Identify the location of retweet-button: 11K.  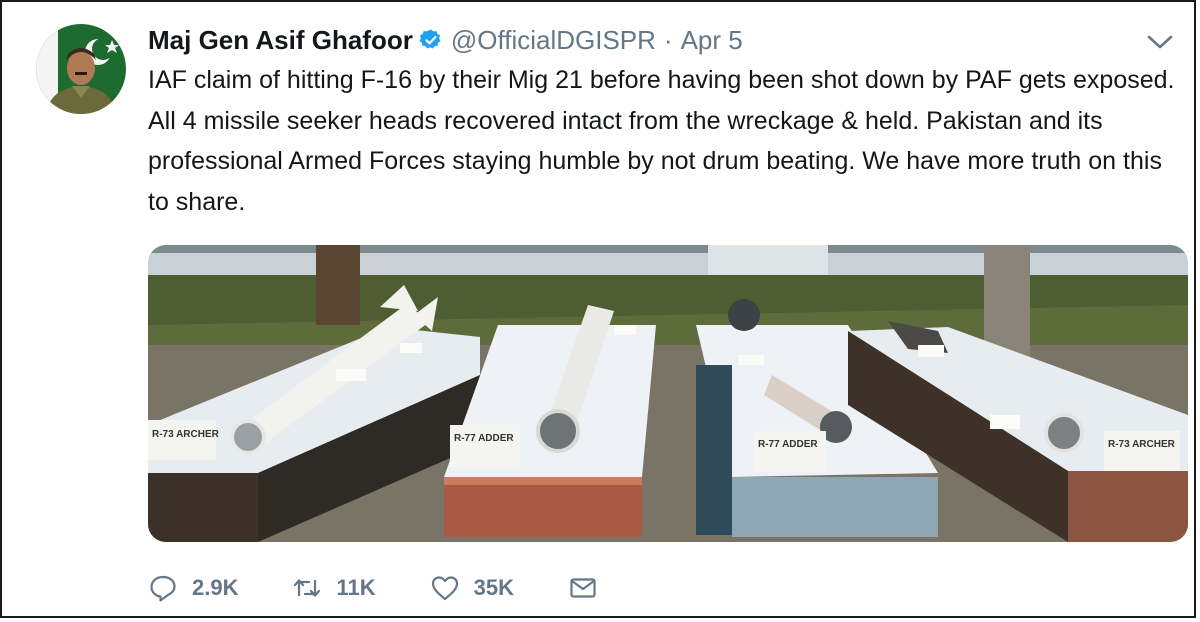
(334, 588).